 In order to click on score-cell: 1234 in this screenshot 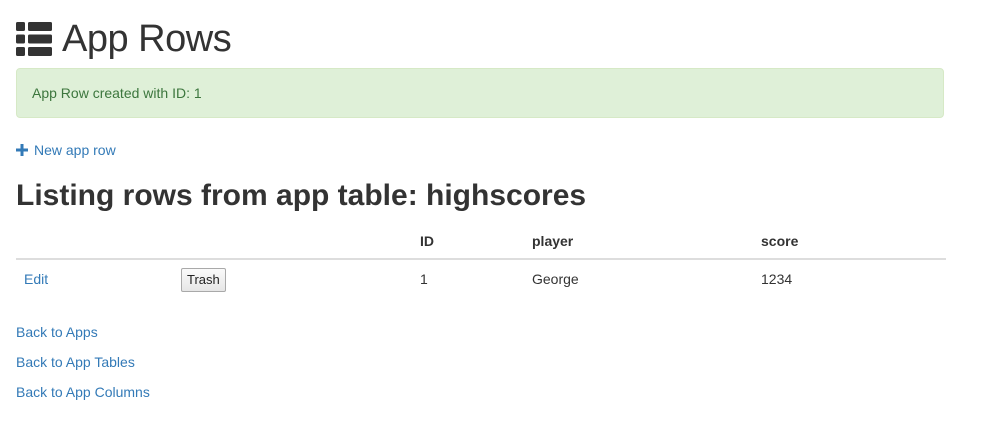, I will do `click(777, 279)`.